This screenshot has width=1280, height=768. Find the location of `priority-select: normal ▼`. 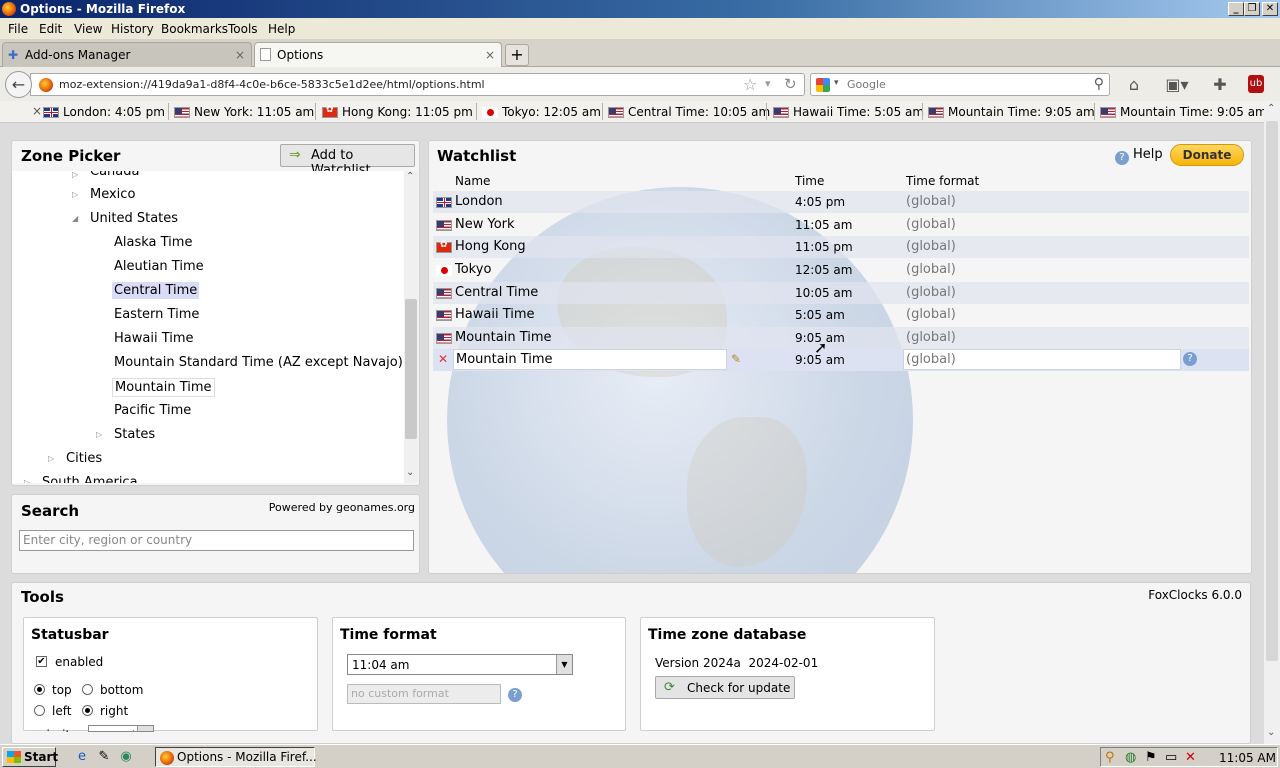

priority-select: normal ▼ is located at coordinates (121, 728).